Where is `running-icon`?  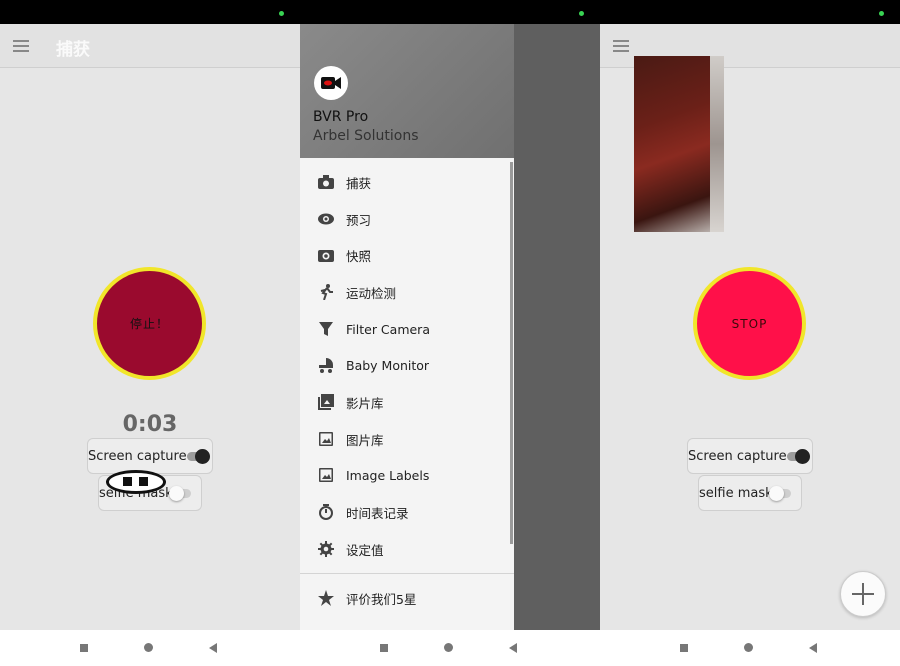 running-icon is located at coordinates (326, 292).